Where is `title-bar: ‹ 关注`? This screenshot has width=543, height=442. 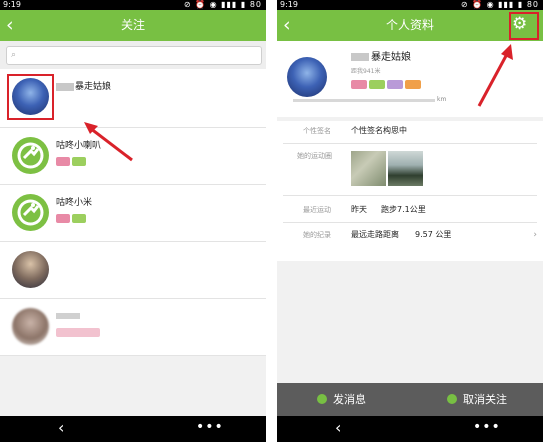
title-bar: ‹ 关注 is located at coordinates (133, 25).